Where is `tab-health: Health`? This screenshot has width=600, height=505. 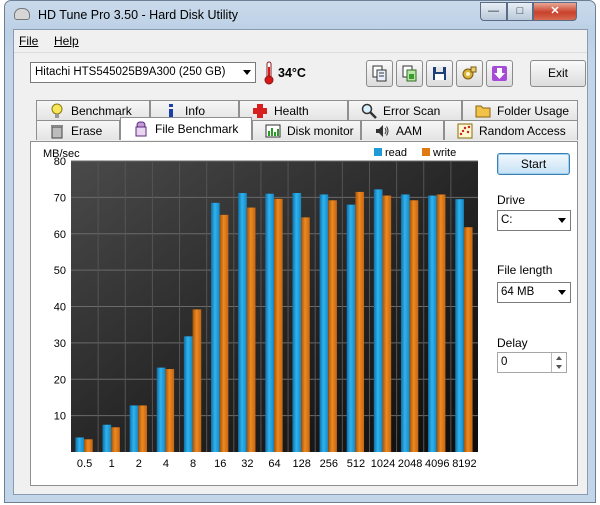 tab-health: Health is located at coordinates (293, 110).